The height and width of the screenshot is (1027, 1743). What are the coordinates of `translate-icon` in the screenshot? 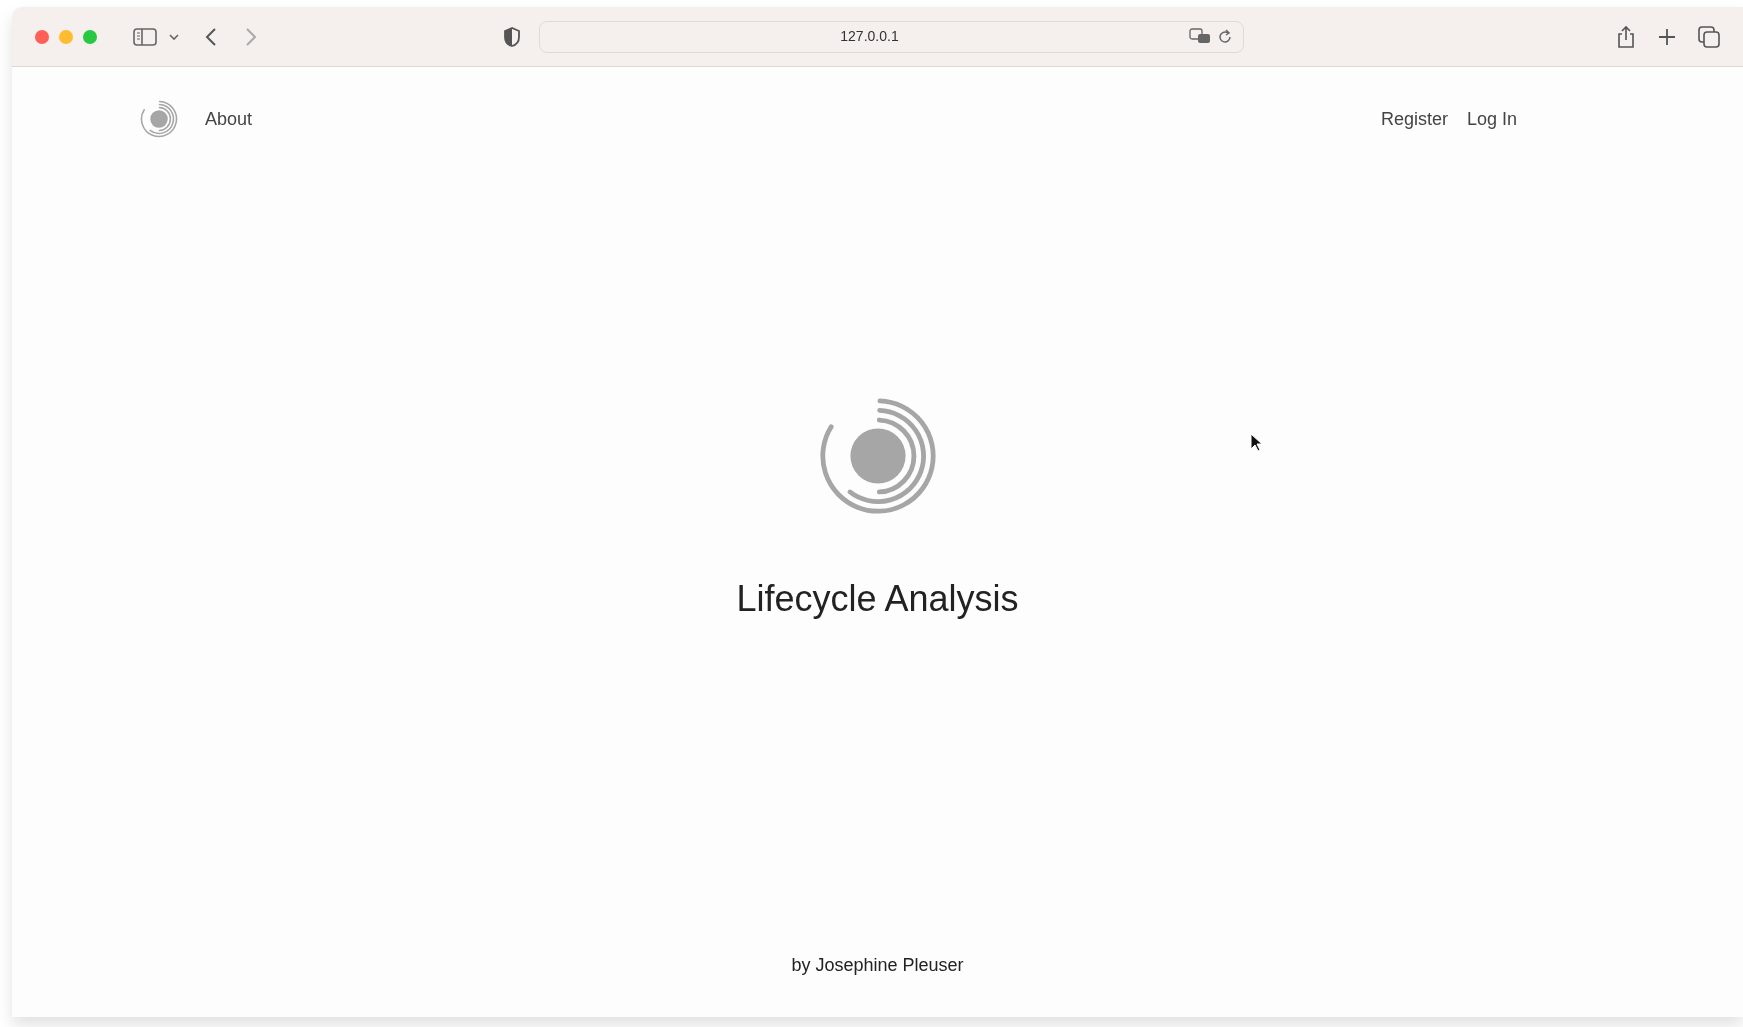 It's located at (1200, 36).